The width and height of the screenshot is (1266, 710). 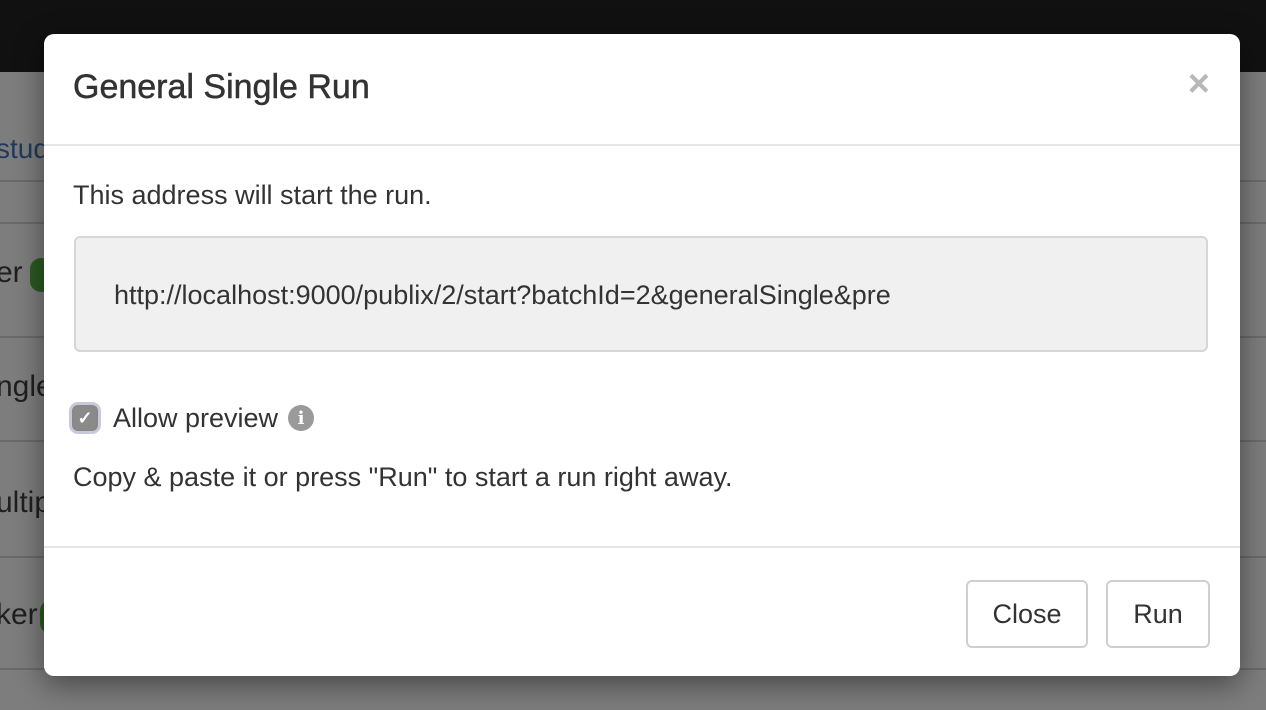 I want to click on allow-preview-row: ✓ Allow preview i, so click(x=193, y=418).